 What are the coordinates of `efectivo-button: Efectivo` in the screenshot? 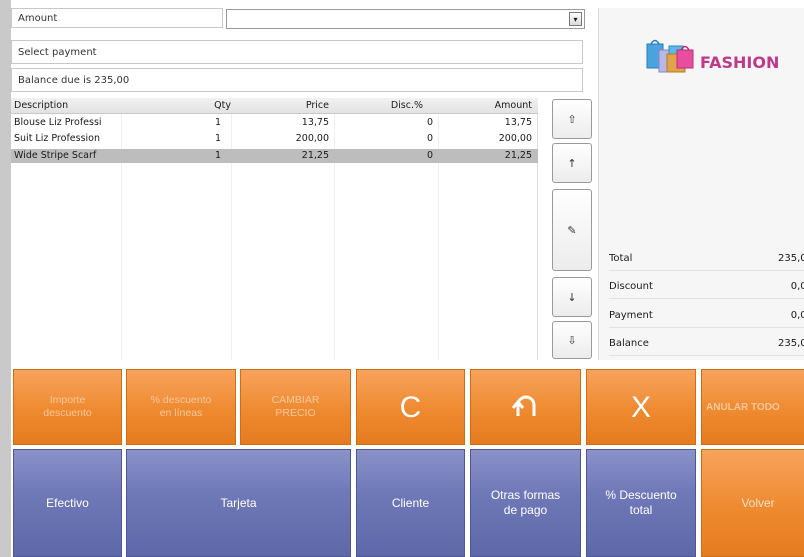 It's located at (67, 503).